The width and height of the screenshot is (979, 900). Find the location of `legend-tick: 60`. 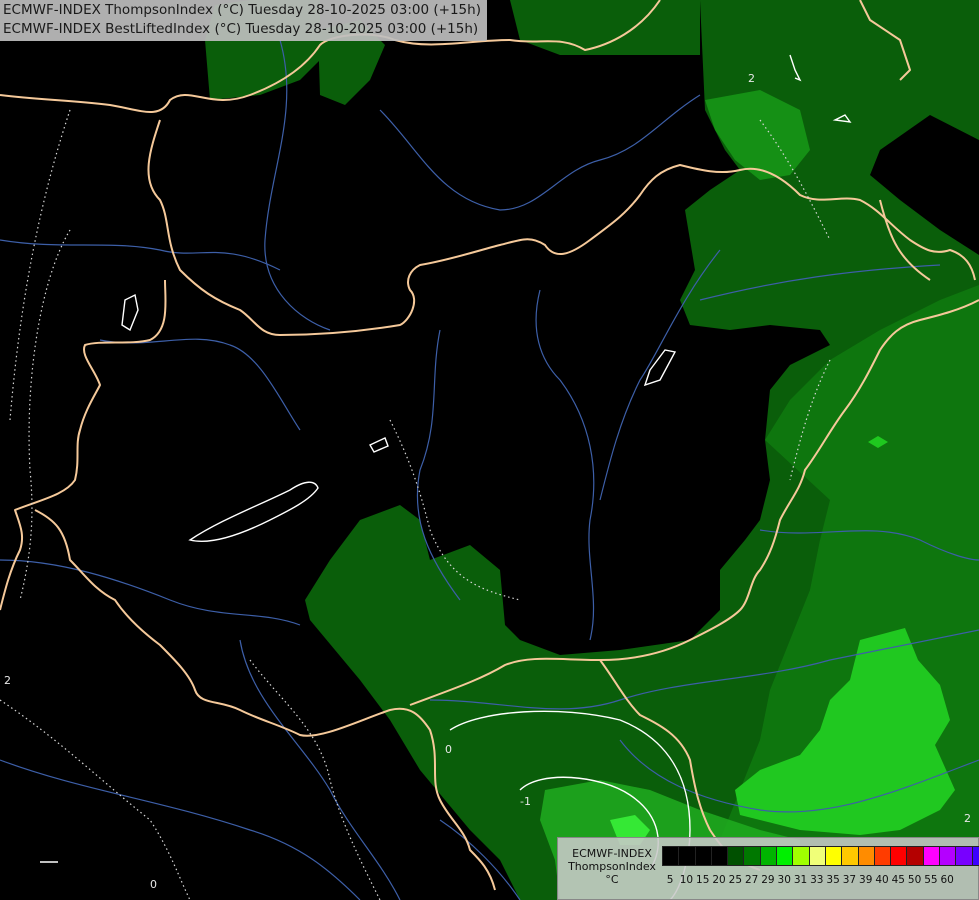

legend-tick: 60 is located at coordinates (947, 880).